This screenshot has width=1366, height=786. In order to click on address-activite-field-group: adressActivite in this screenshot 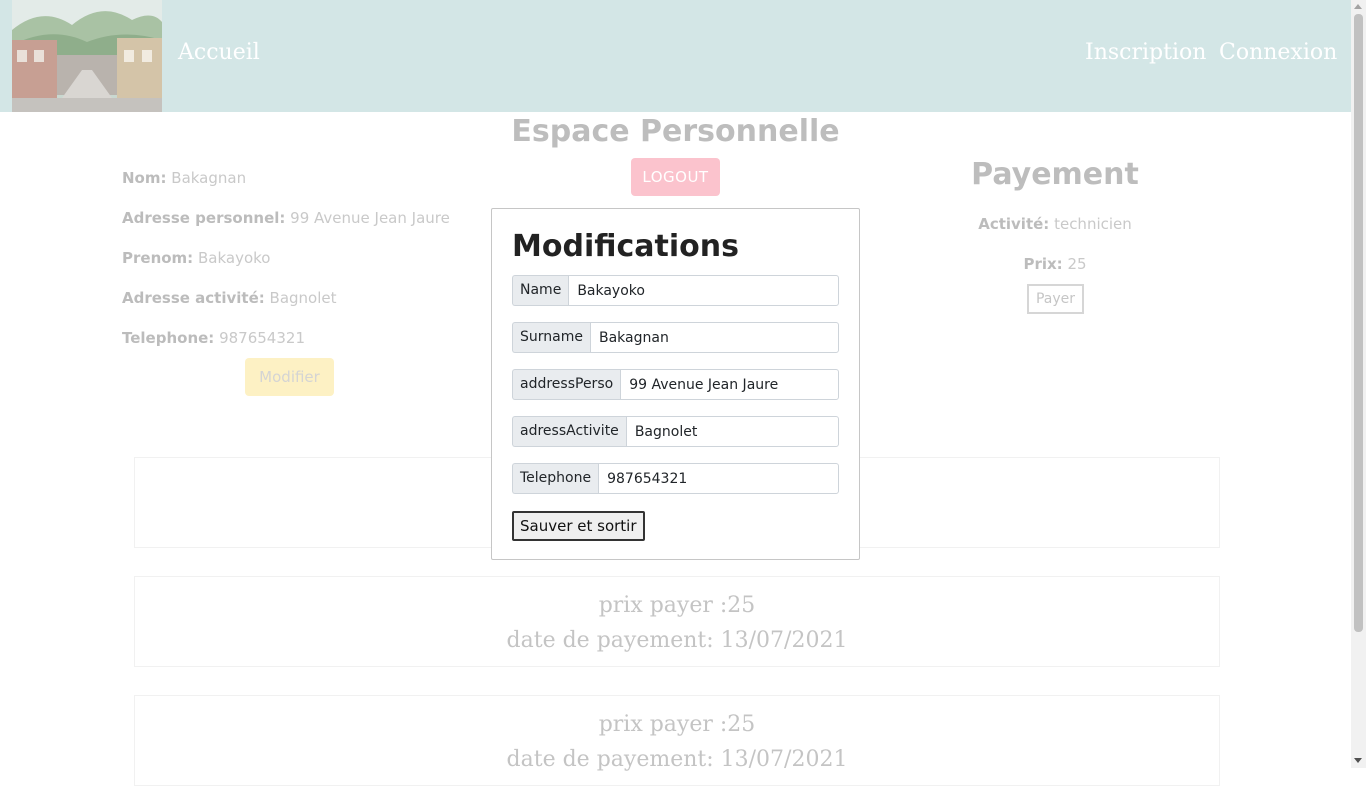, I will do `click(675, 431)`.